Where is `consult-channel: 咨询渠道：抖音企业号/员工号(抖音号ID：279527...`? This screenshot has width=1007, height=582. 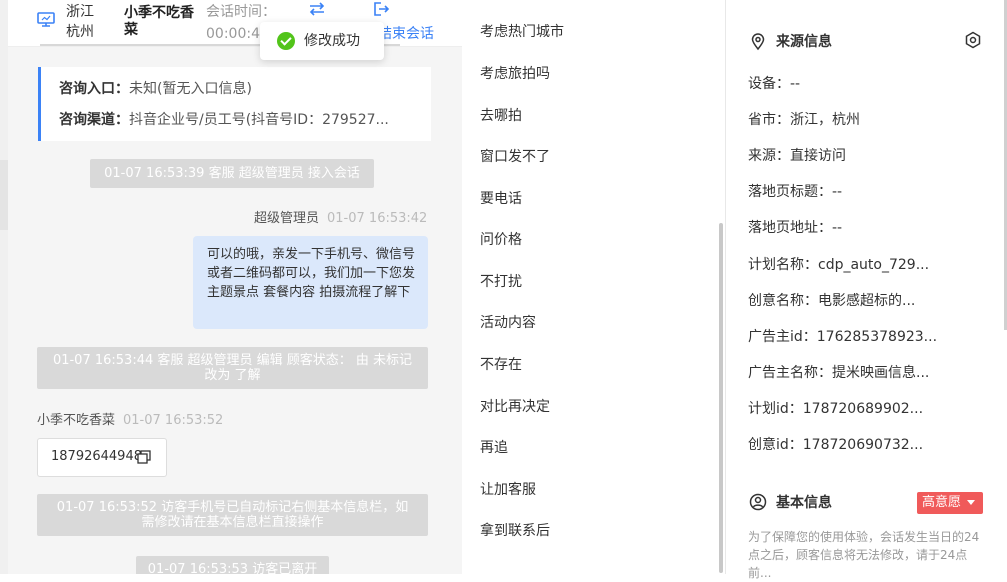 consult-channel: 咨询渠道：抖音企业号/员工号(抖音号ID：279527... is located at coordinates (224, 120).